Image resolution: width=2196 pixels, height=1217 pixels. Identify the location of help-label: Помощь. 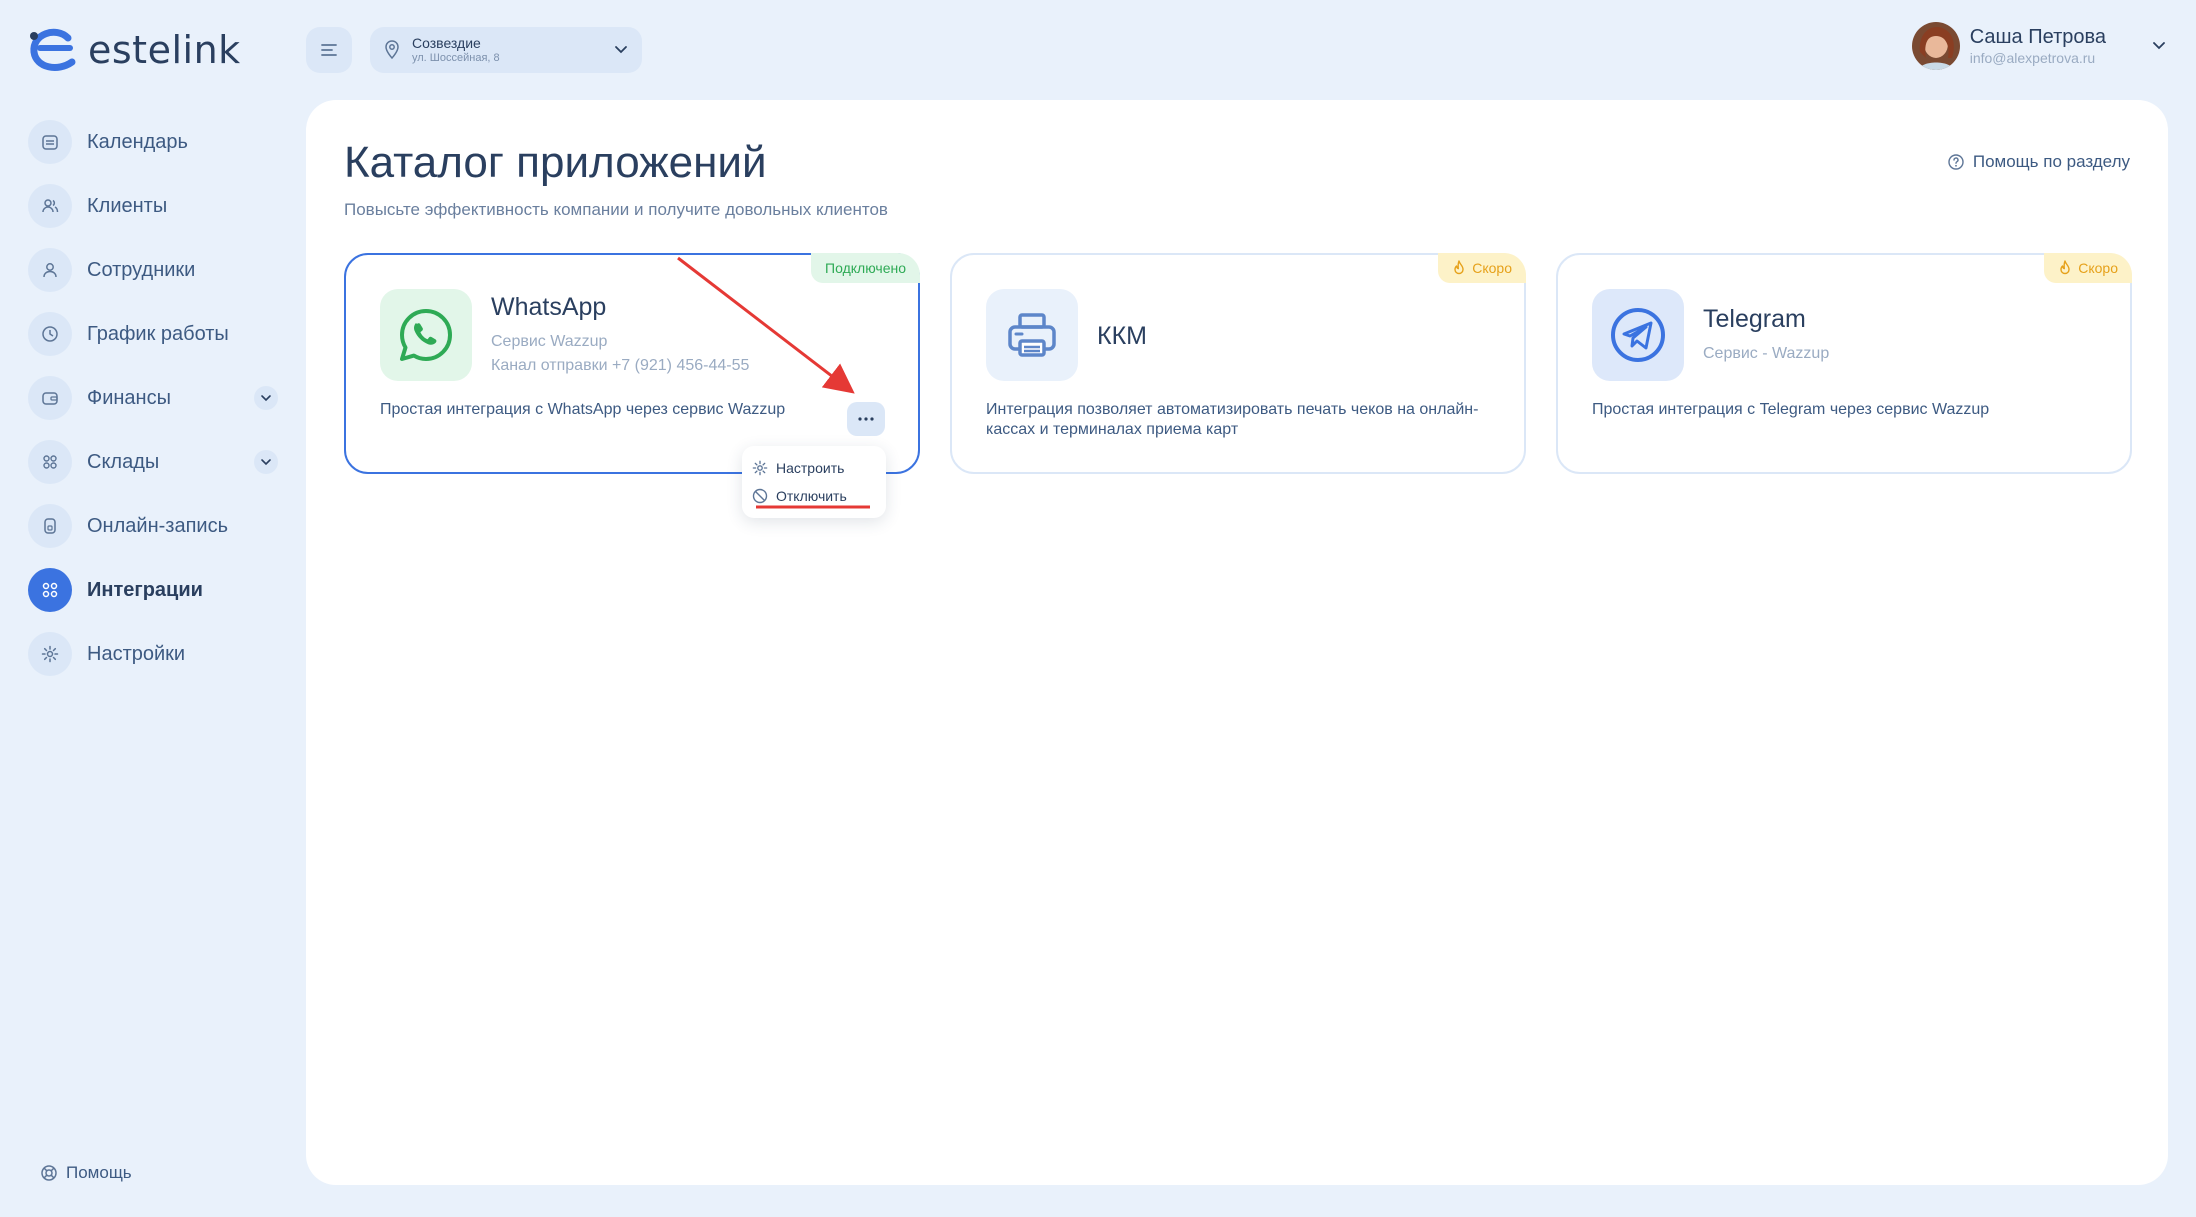
(99, 1172).